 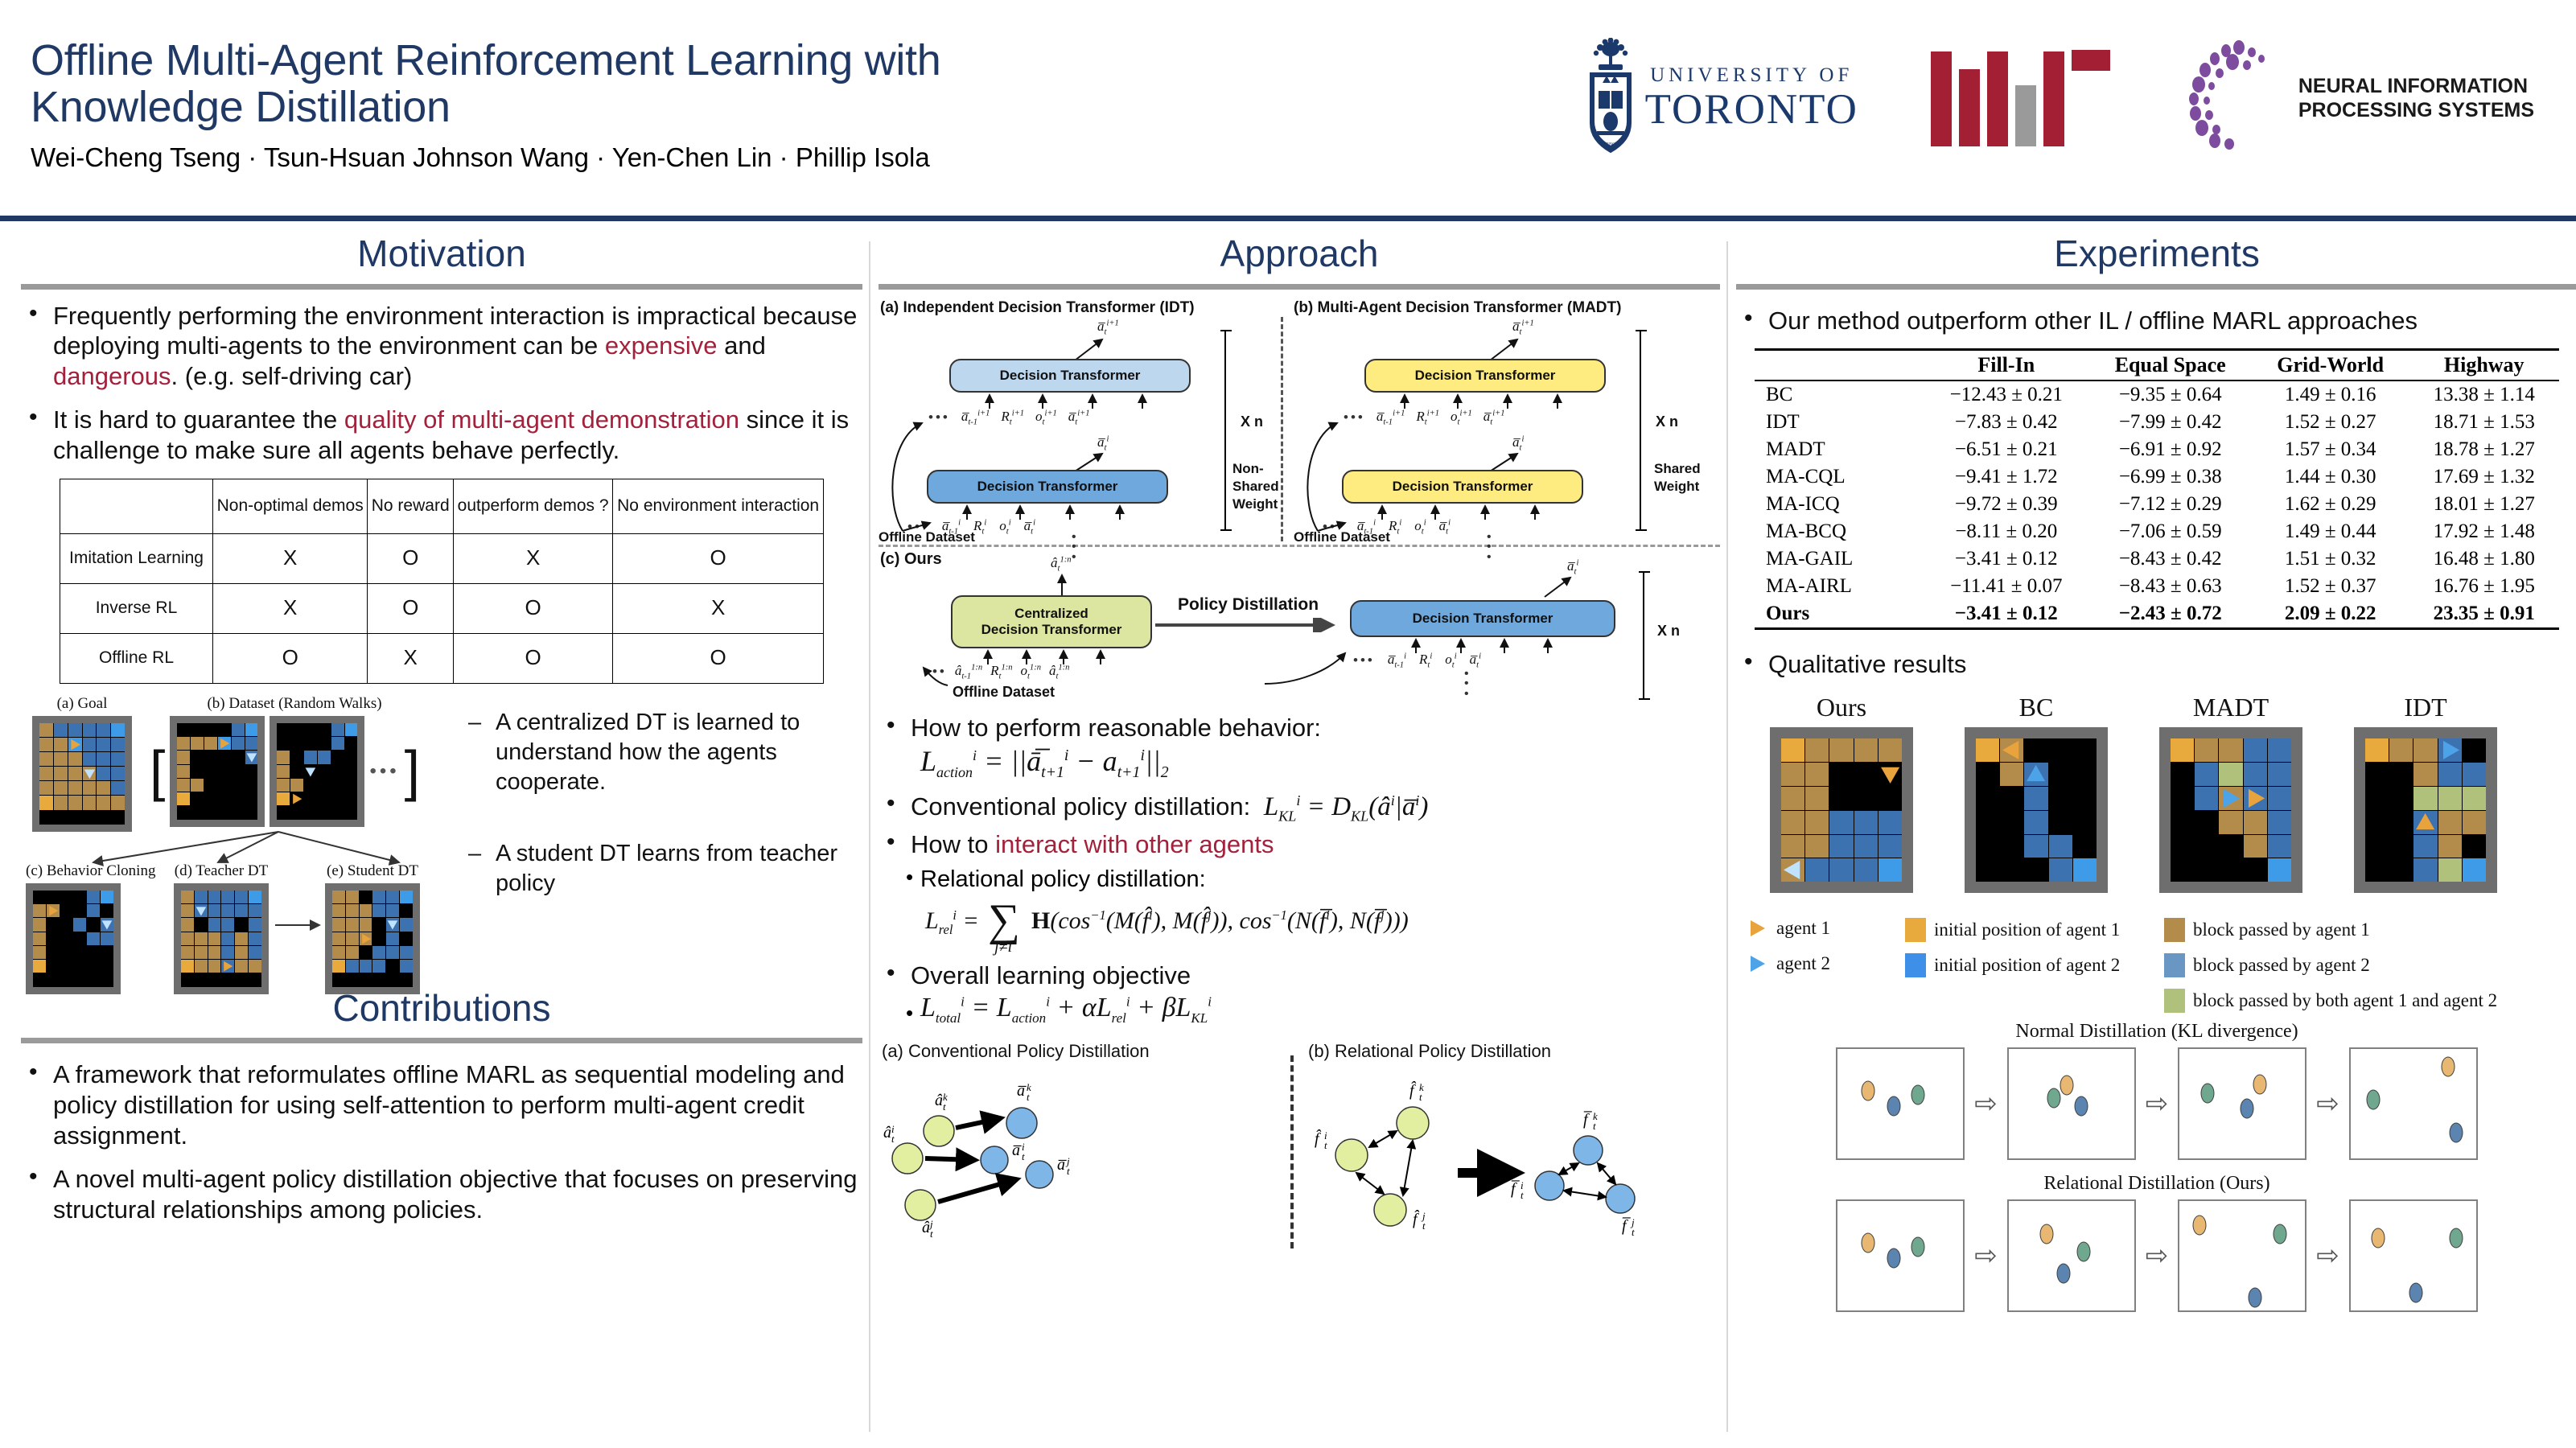 I want to click on token-a-bot: a̅ti, so click(x=1029, y=526).